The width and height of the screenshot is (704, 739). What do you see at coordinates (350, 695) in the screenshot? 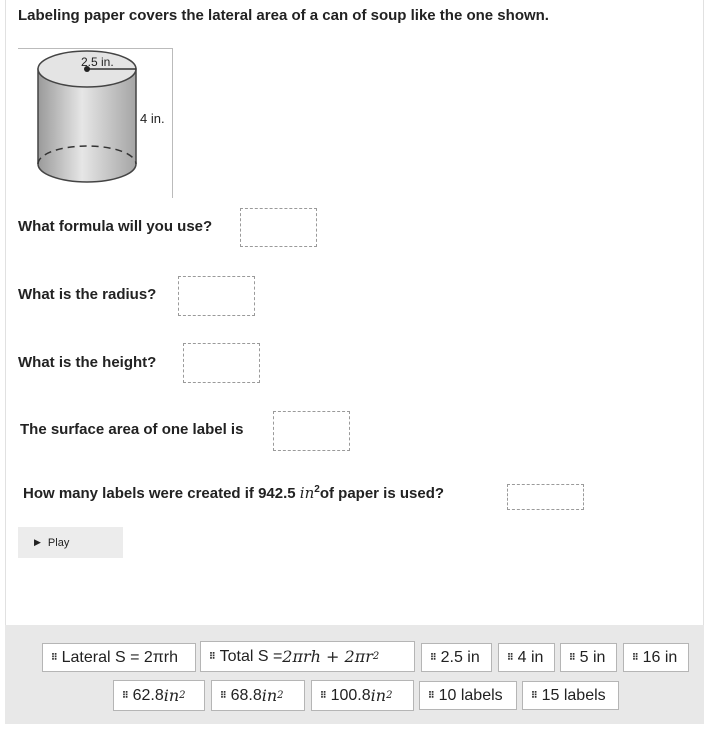
I see `tile-100-8-num: 100.8` at bounding box center [350, 695].